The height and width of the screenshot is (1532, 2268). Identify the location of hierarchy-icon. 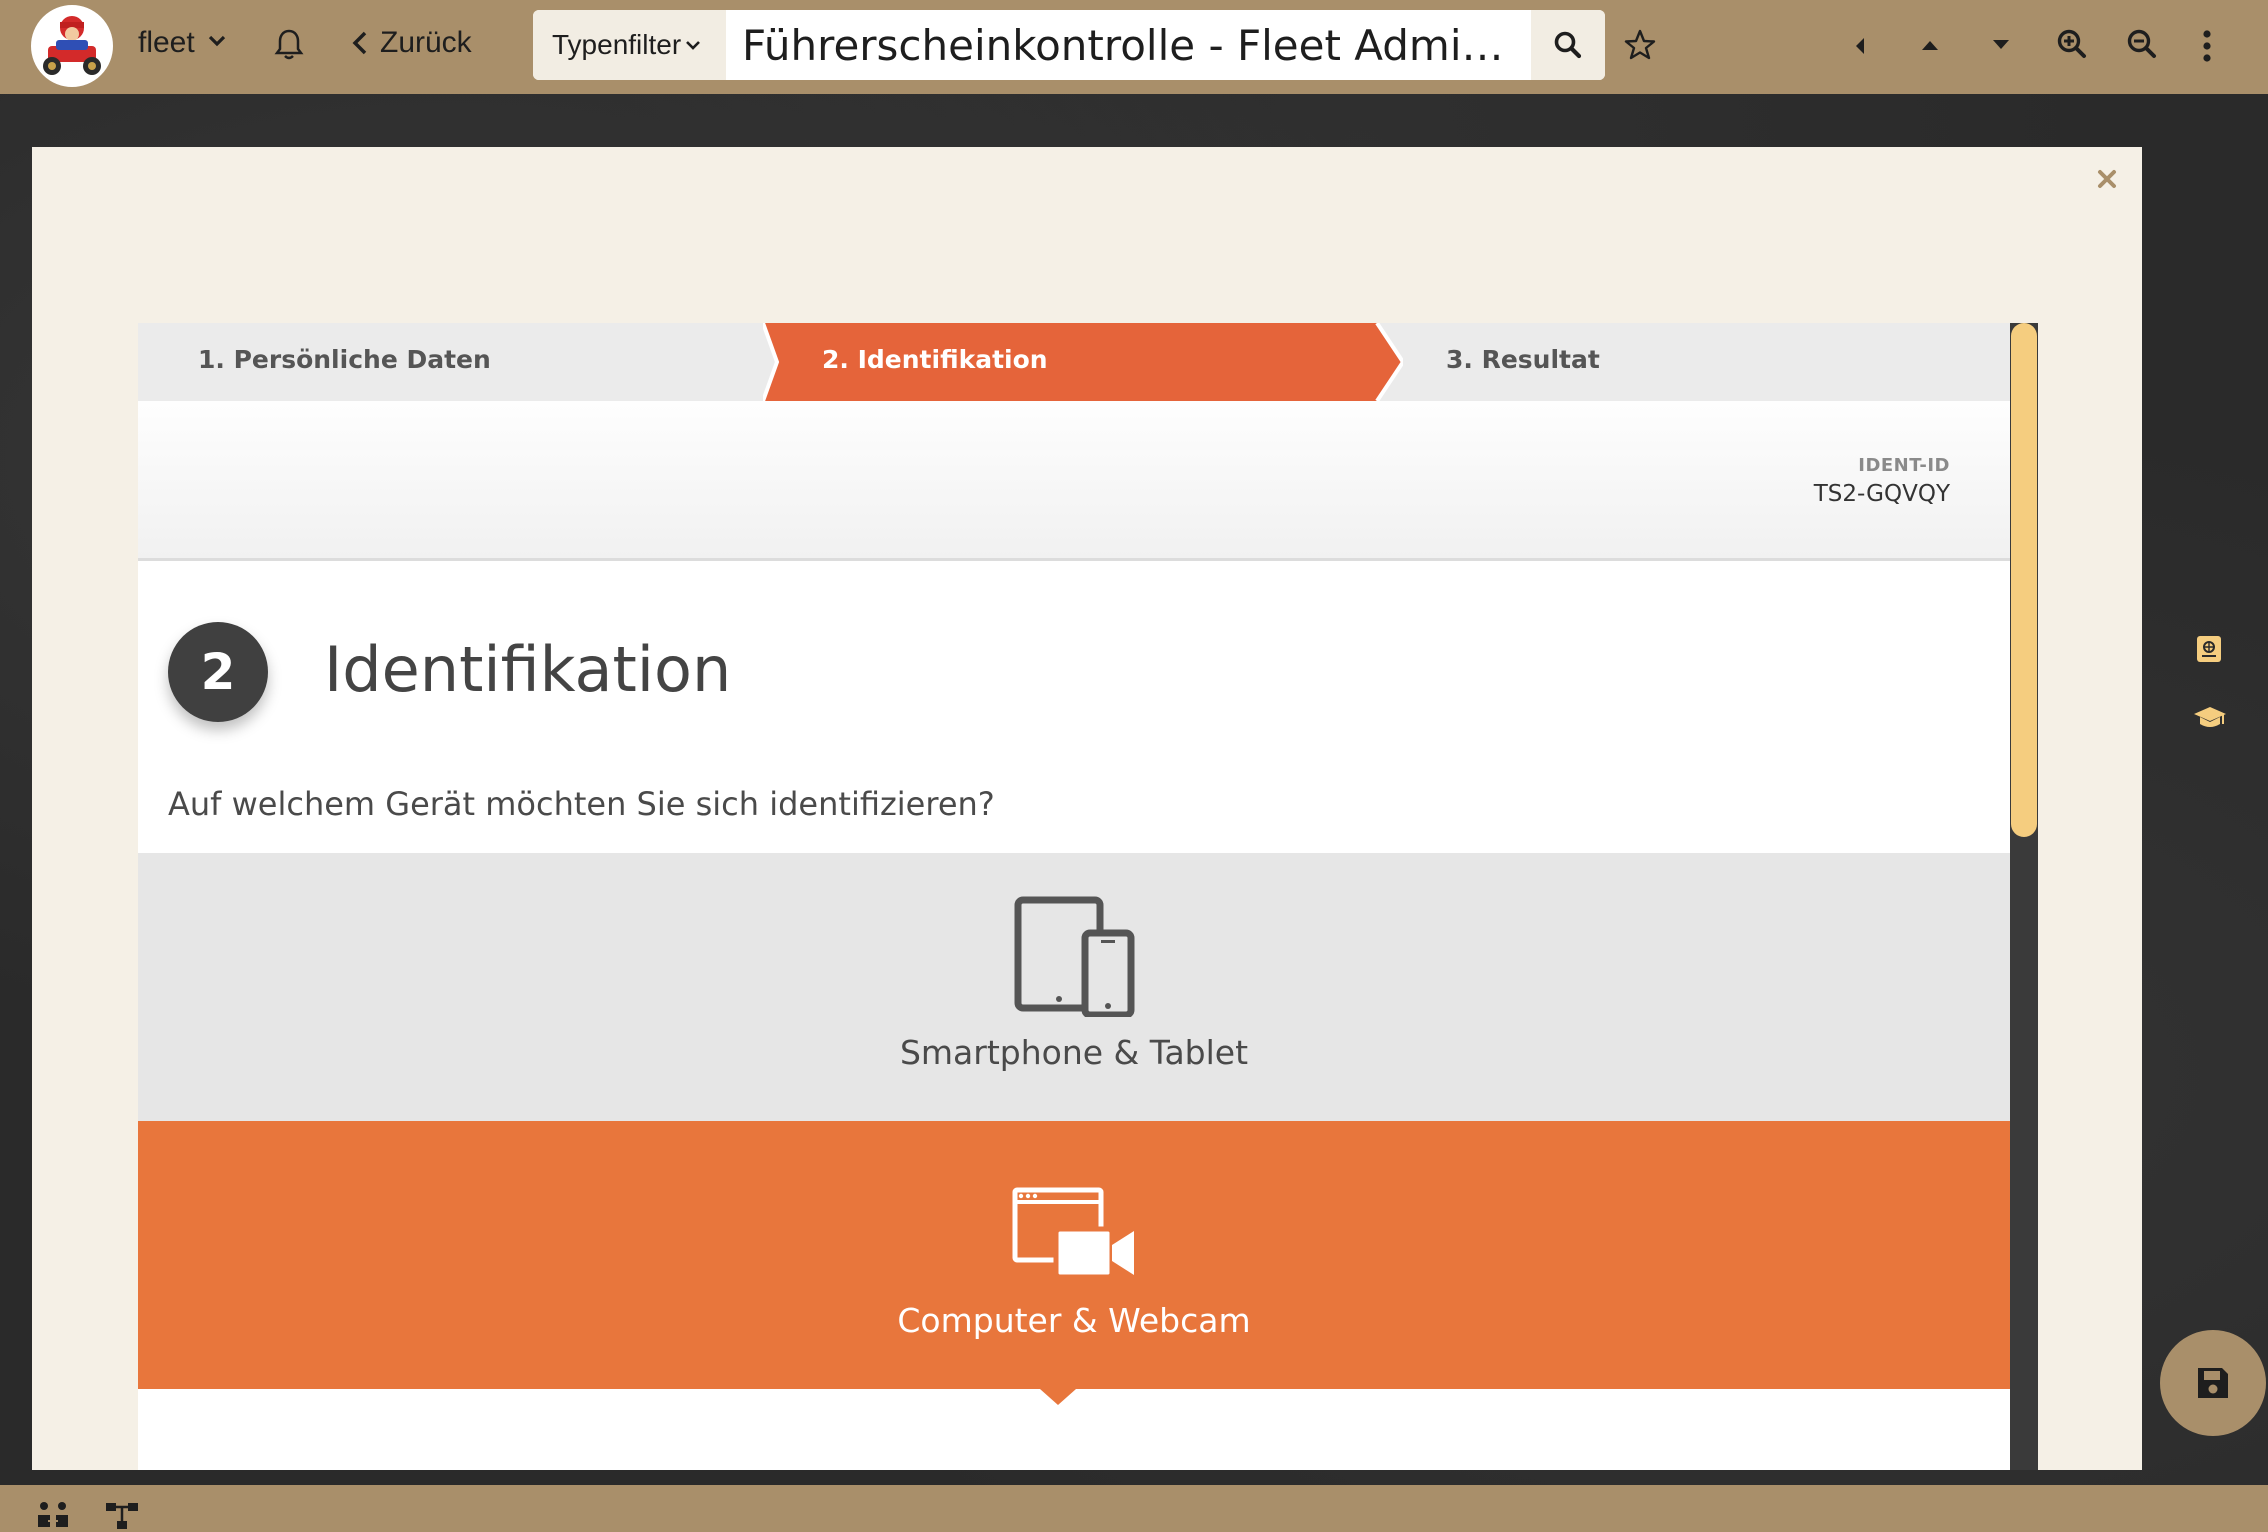
(122, 1516).